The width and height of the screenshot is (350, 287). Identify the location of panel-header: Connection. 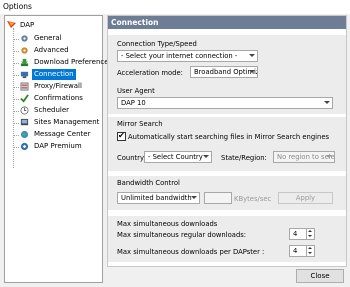
(227, 22).